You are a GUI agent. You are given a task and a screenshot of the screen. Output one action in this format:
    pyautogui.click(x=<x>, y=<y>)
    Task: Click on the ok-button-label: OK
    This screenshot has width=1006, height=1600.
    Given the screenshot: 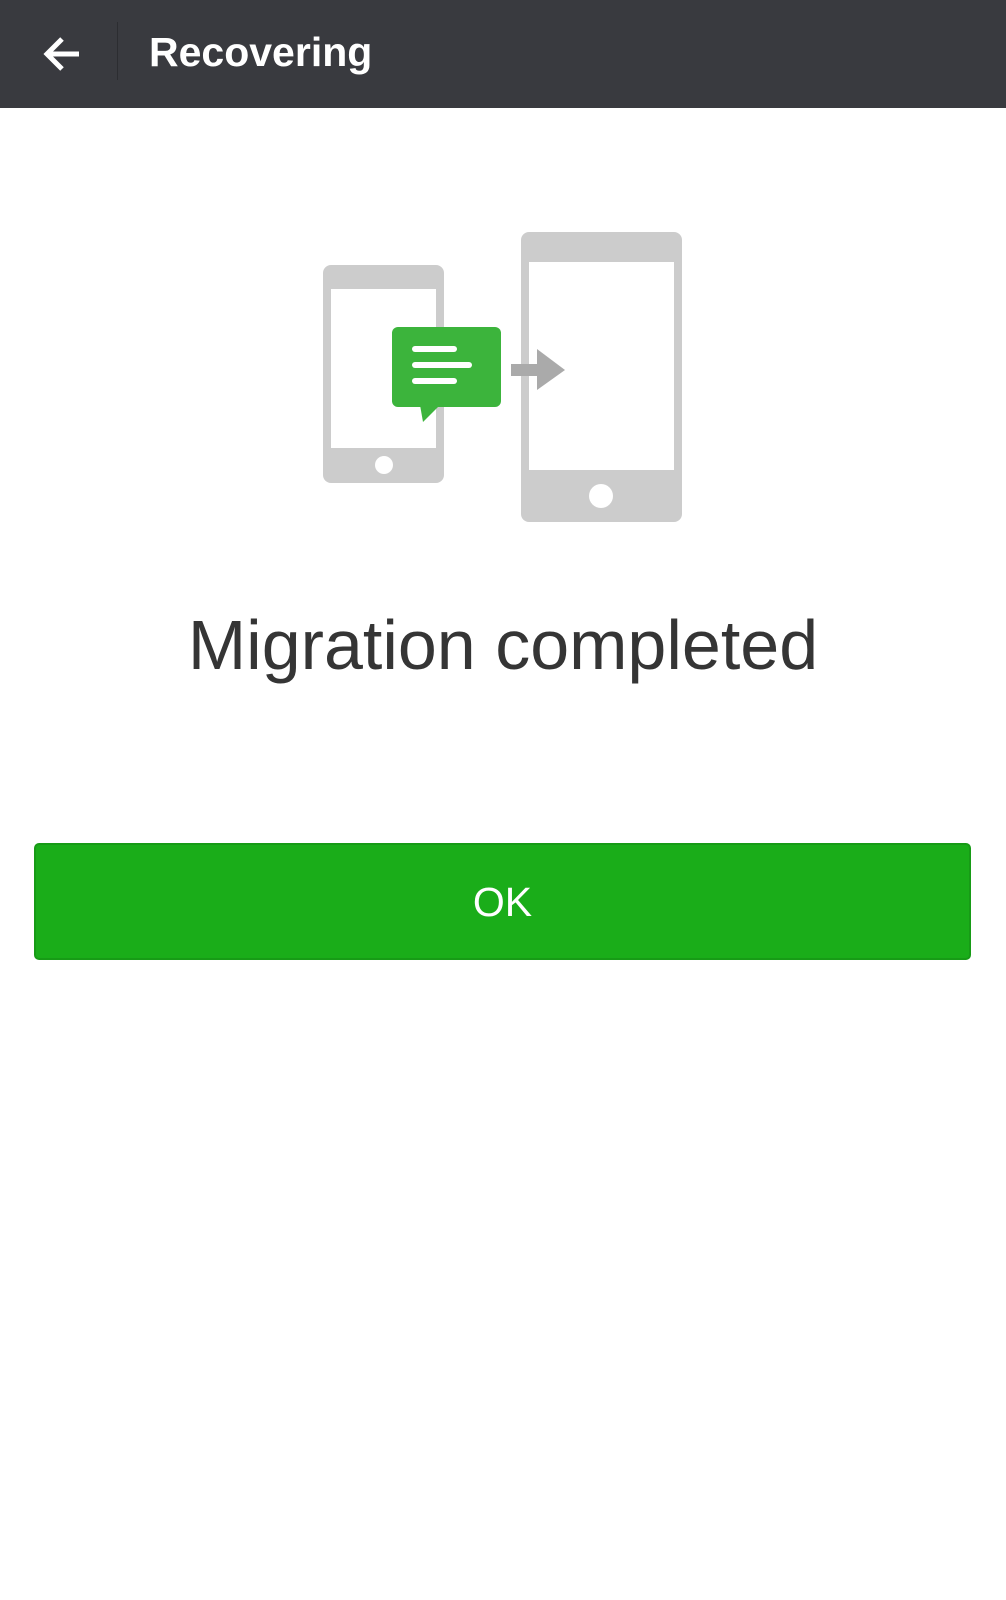 What is the action you would take?
    pyautogui.click(x=502, y=901)
    